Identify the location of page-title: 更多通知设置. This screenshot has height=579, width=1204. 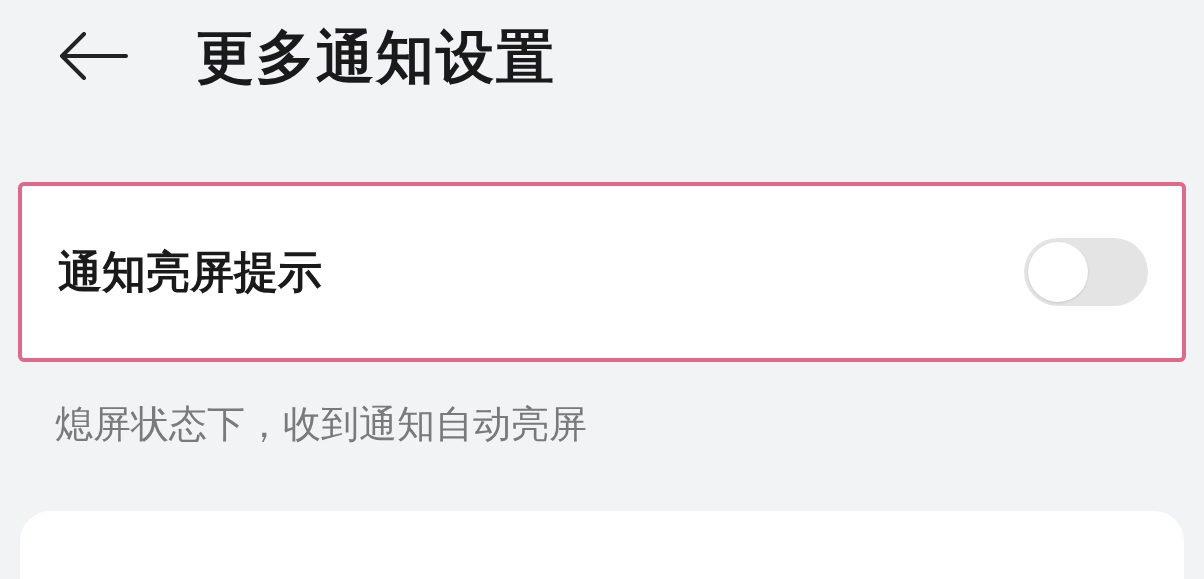
(376, 56).